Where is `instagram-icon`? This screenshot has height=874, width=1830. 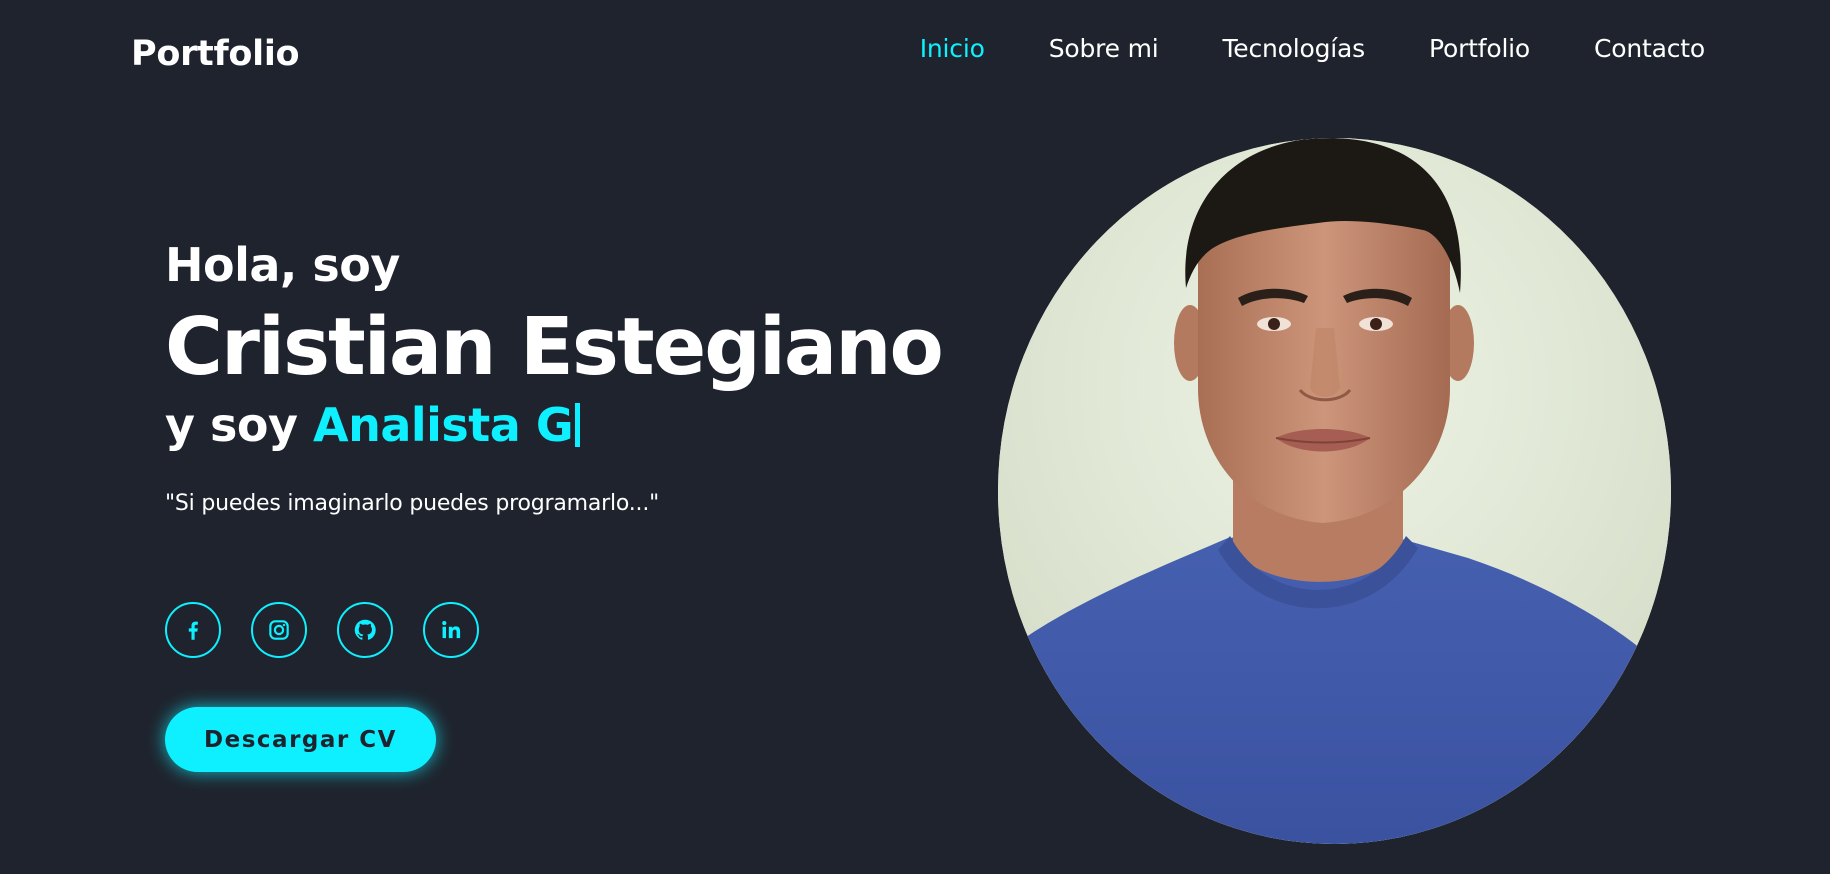
instagram-icon is located at coordinates (279, 630).